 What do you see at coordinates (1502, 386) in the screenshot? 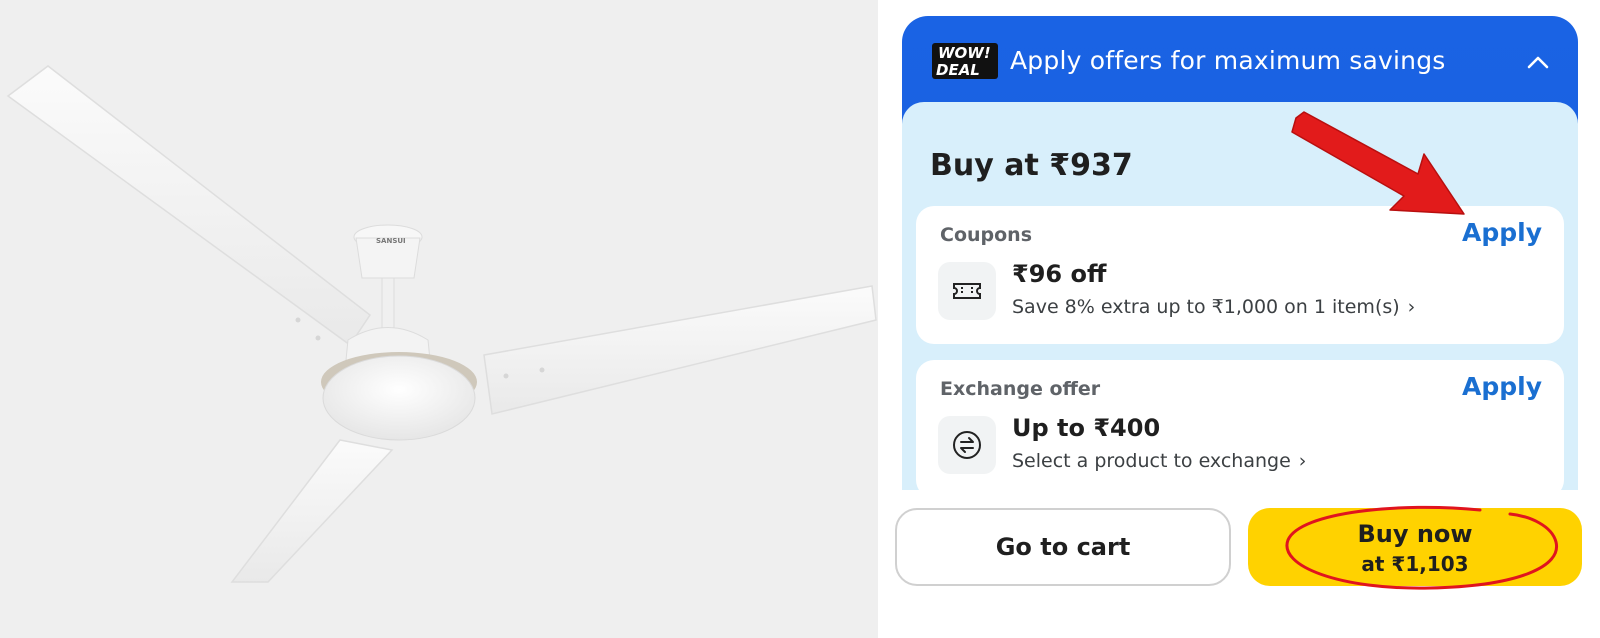
I see `exchange-apply-button: Apply` at bounding box center [1502, 386].